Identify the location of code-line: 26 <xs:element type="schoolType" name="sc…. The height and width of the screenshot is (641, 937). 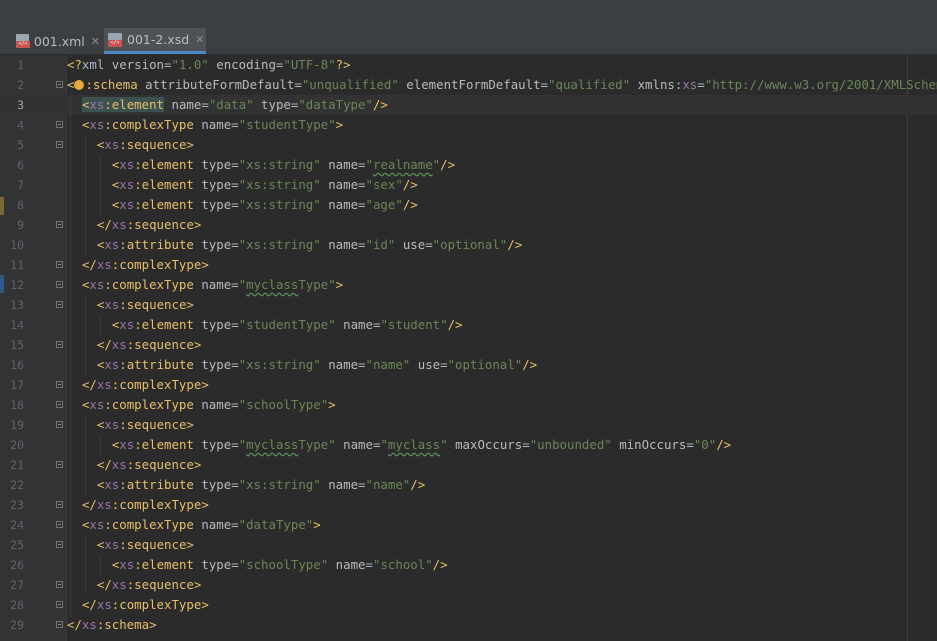
(468, 565).